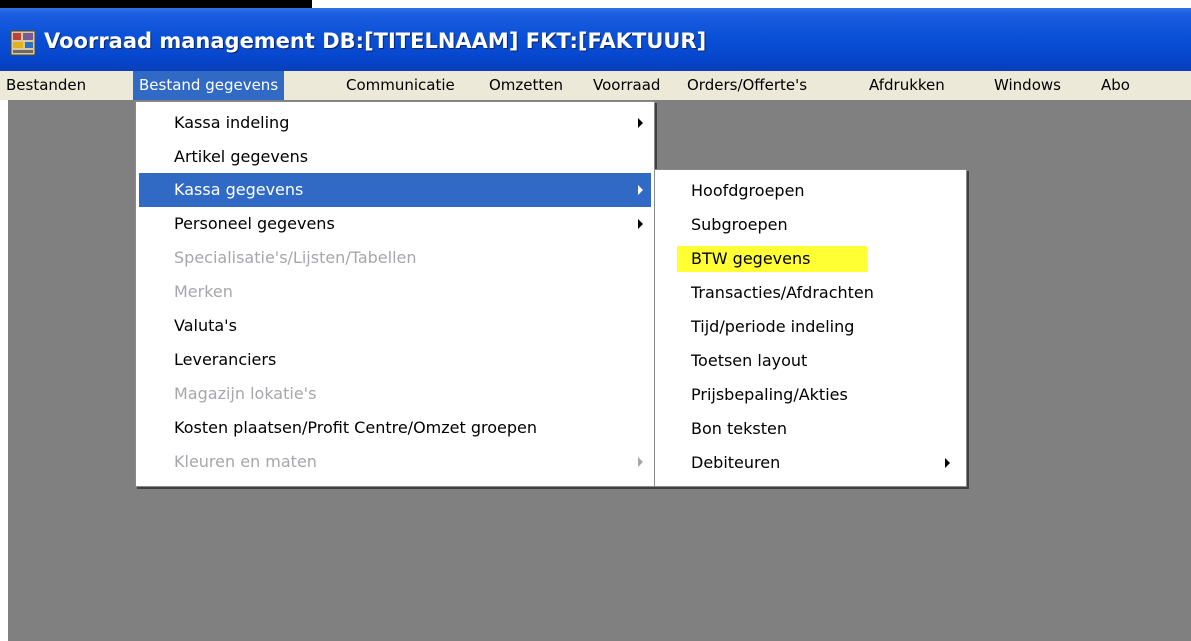 The width and height of the screenshot is (1191, 641). I want to click on menu-voorraad: Voorraad, so click(626, 85).